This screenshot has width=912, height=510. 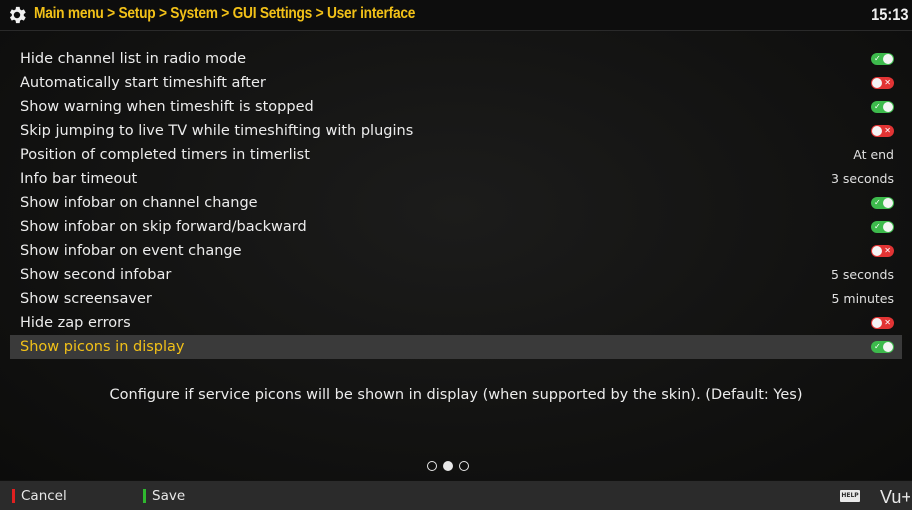 I want to click on setting-label: Show second infobar, so click(x=96, y=275).